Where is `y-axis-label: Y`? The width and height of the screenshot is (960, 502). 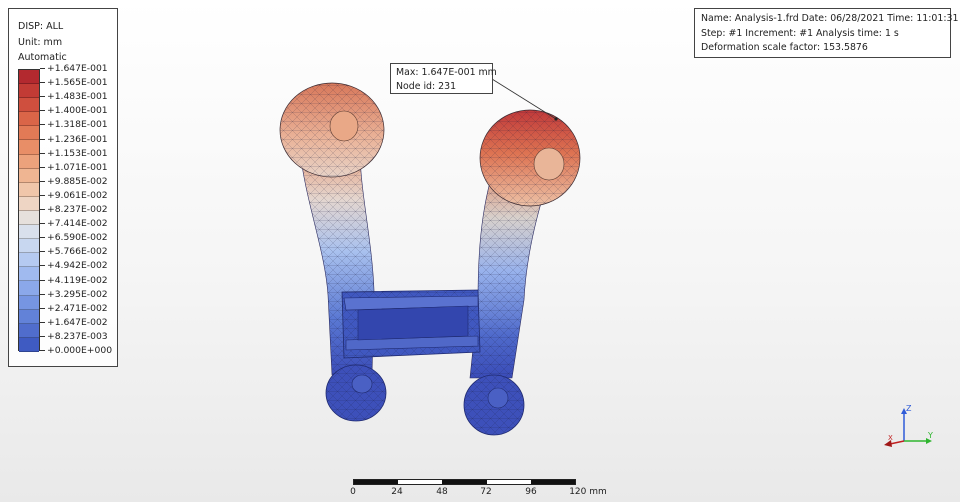 y-axis-label: Y is located at coordinates (930, 435).